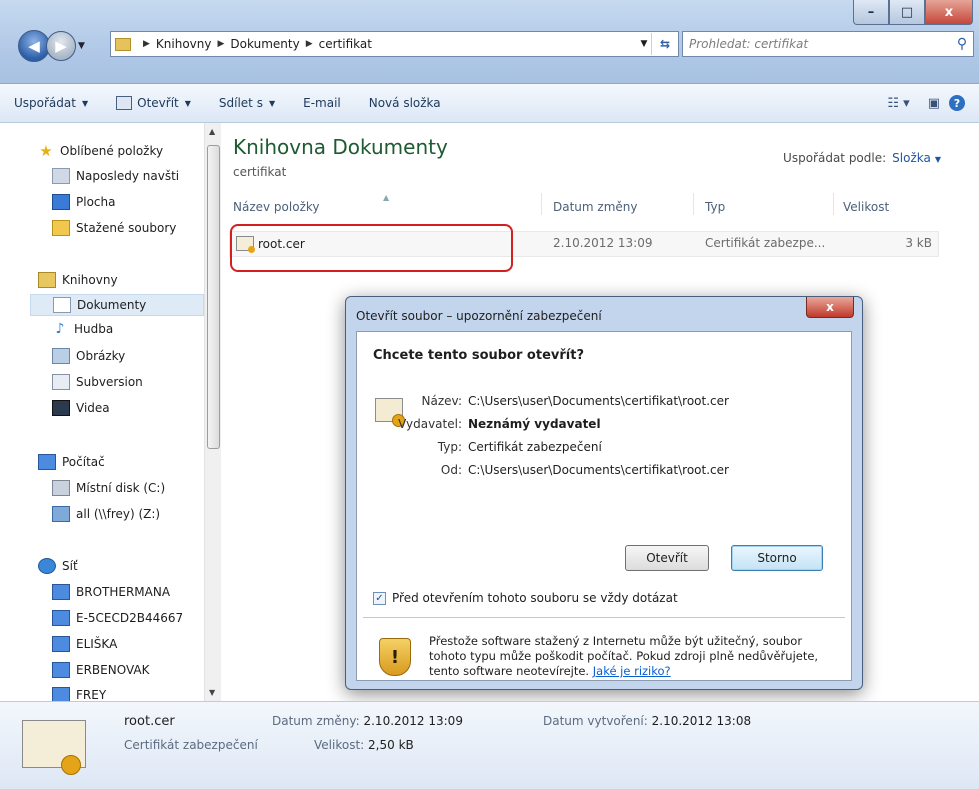 The height and width of the screenshot is (789, 979). I want to click on nav-libraries-label: Knihovny, so click(90, 280).